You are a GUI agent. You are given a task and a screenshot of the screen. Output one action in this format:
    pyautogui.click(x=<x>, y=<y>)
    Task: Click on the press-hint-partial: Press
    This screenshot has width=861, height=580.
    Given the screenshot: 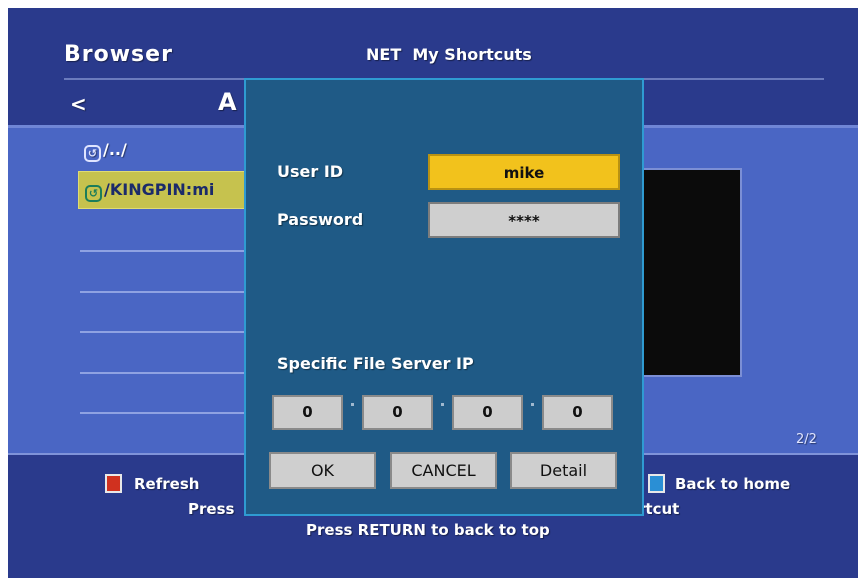 What is the action you would take?
    pyautogui.click(x=211, y=509)
    